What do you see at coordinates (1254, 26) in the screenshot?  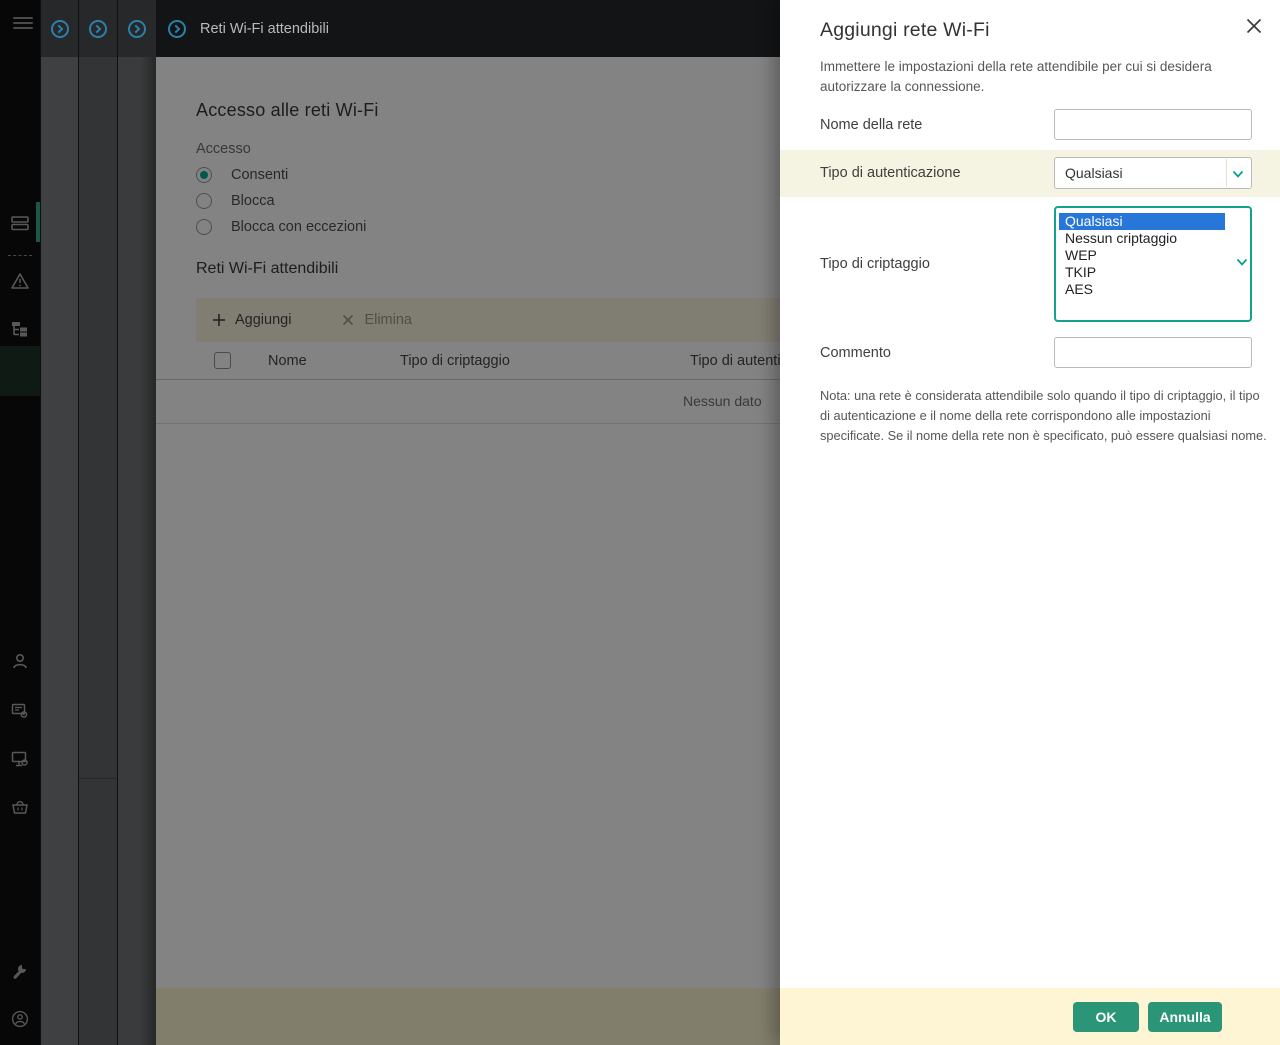 I see `close-icon` at bounding box center [1254, 26].